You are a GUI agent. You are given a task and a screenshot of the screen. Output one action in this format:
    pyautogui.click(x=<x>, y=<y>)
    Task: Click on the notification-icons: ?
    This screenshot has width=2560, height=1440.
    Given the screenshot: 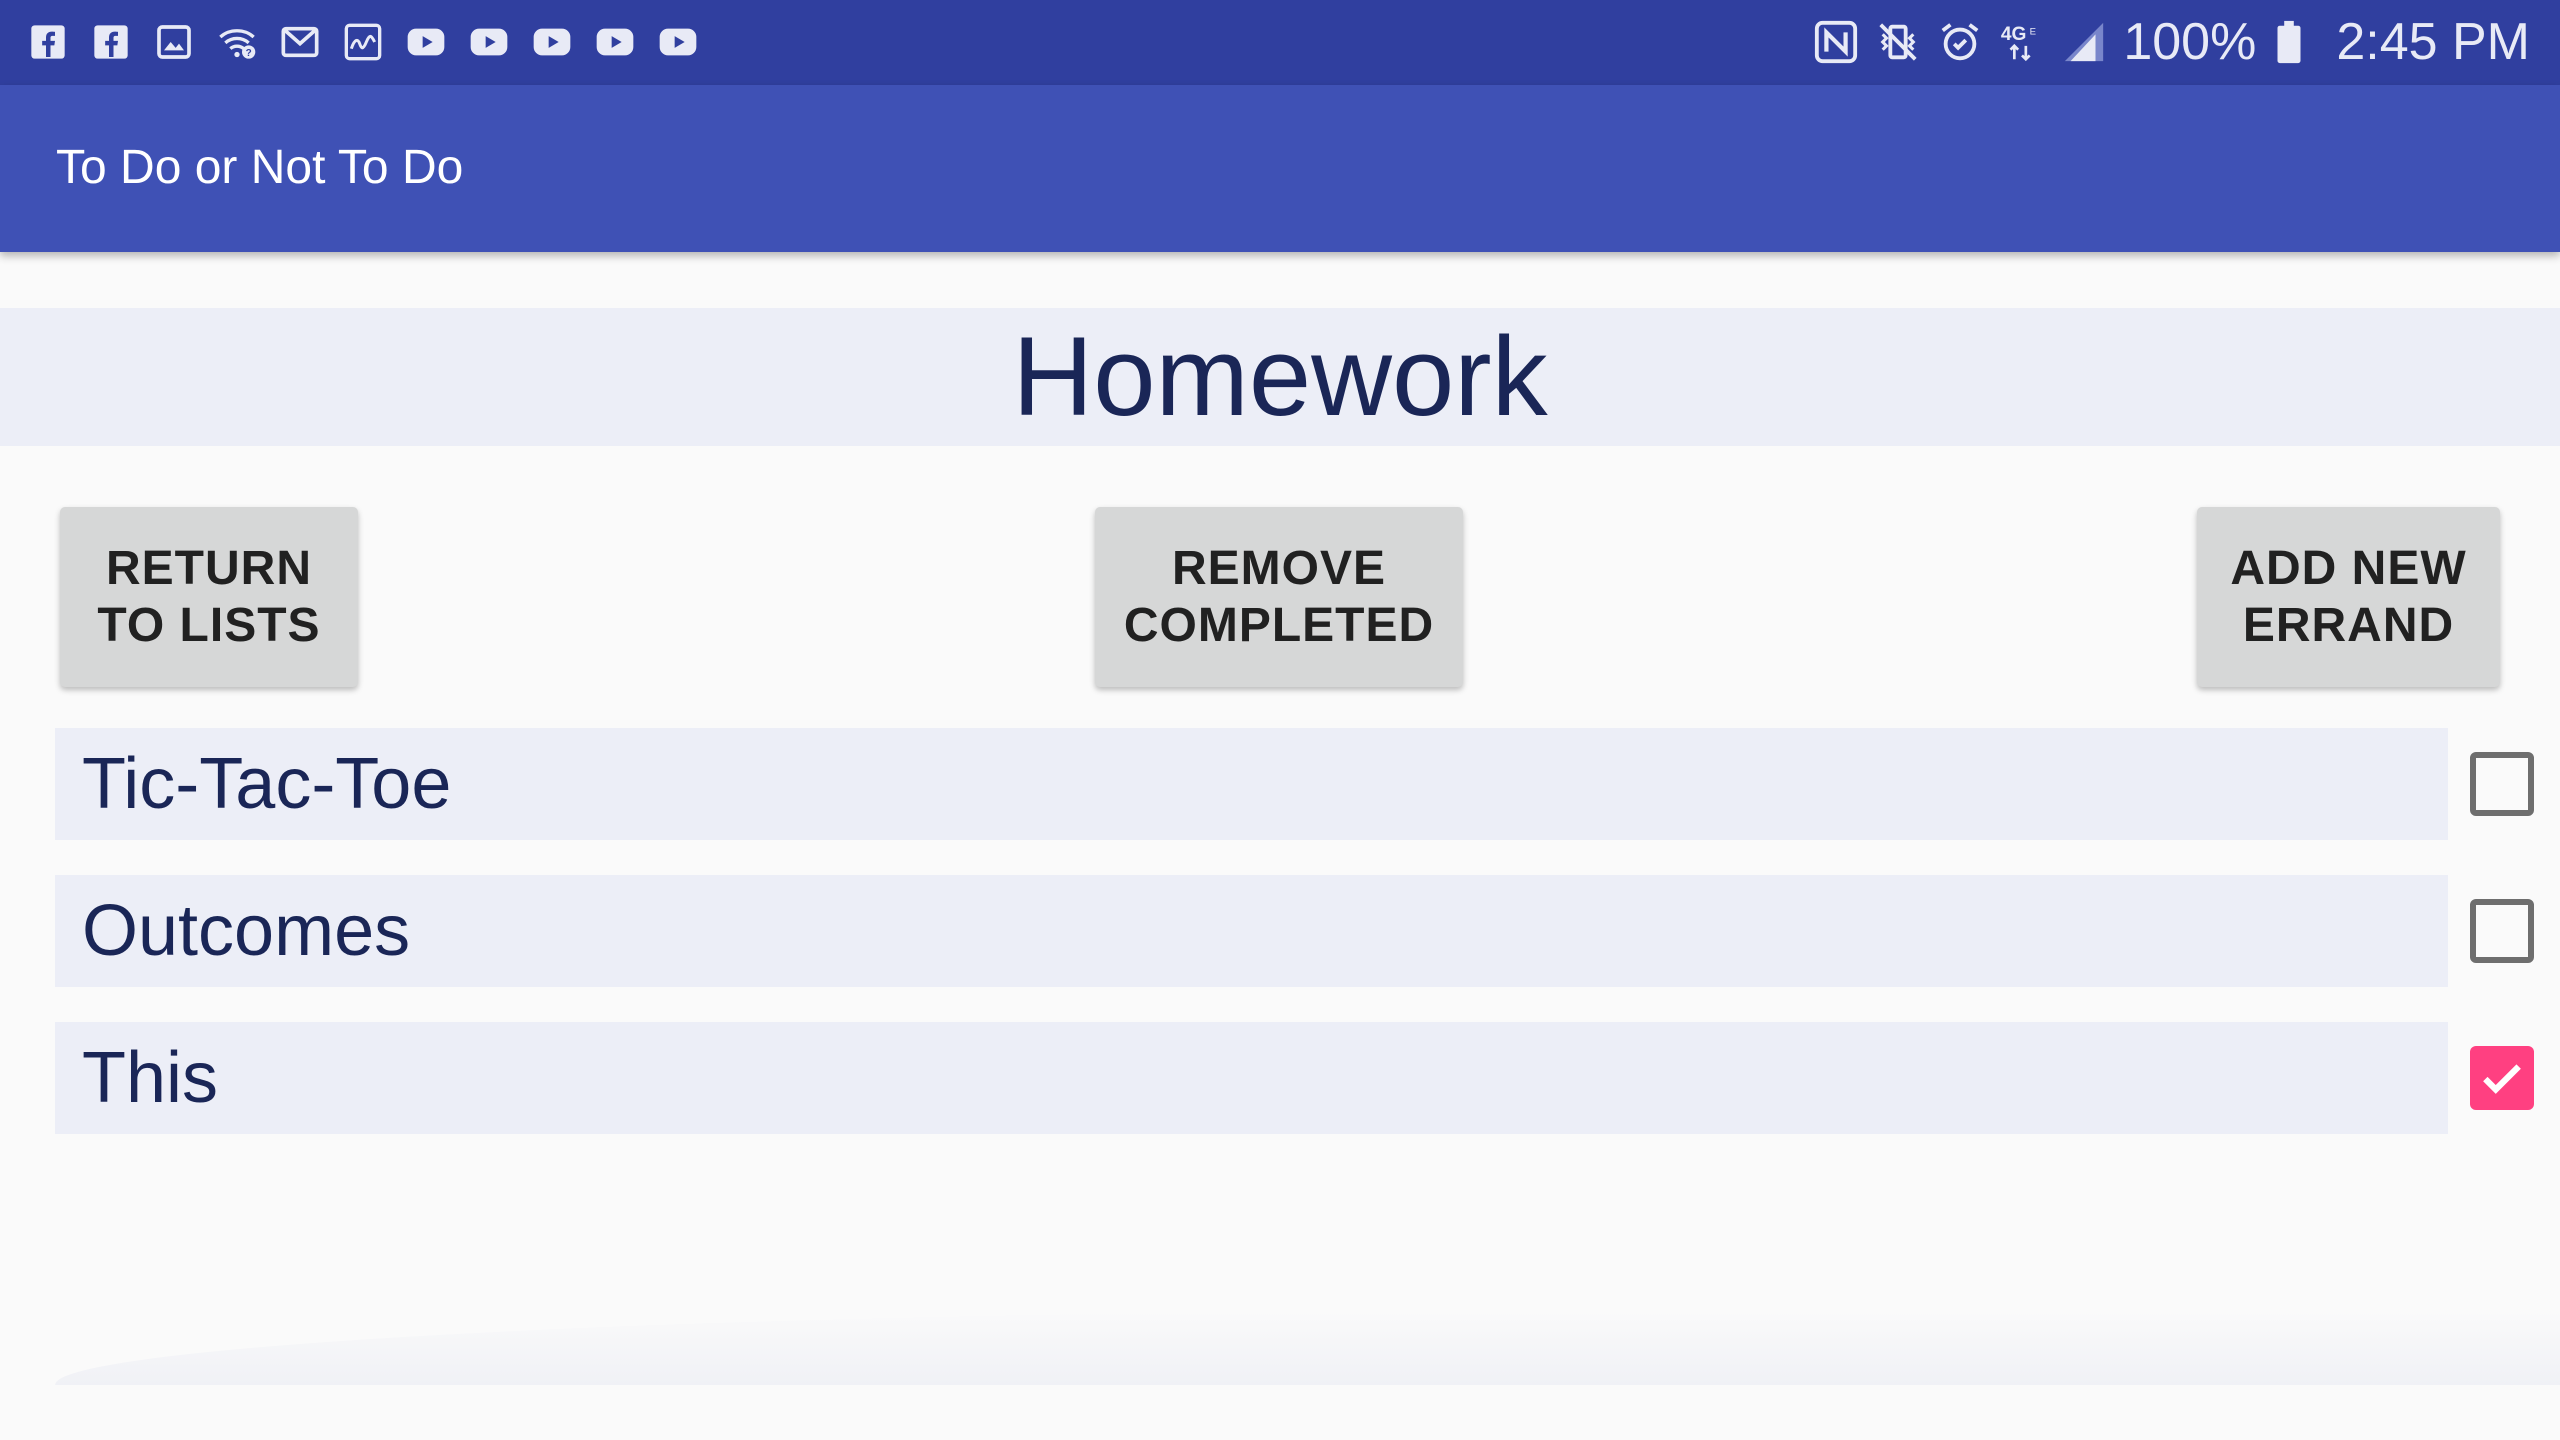 What is the action you would take?
    pyautogui.click(x=374, y=42)
    